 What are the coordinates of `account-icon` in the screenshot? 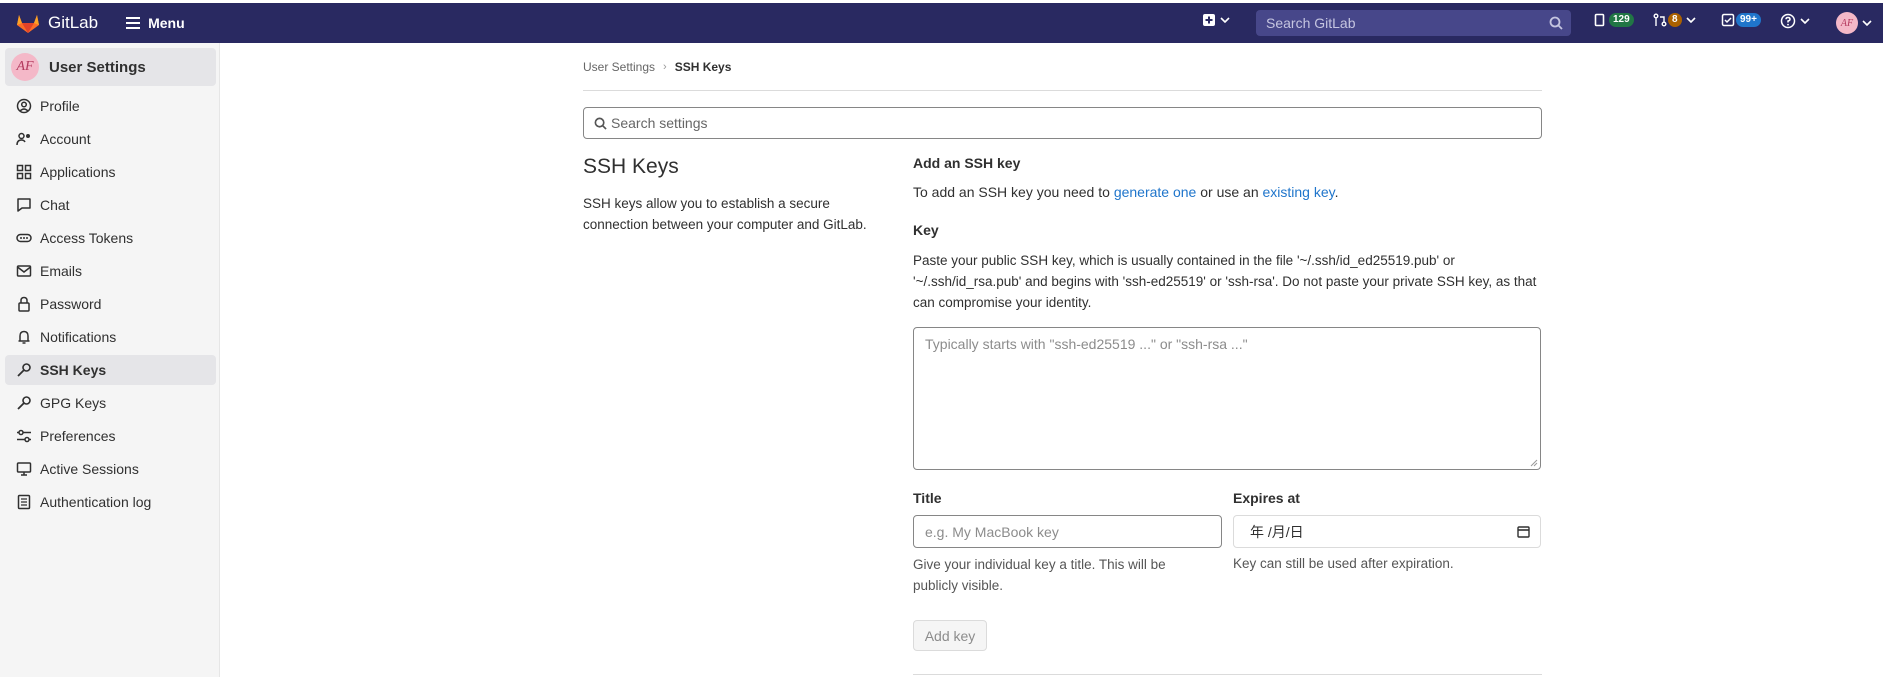 It's located at (24, 139).